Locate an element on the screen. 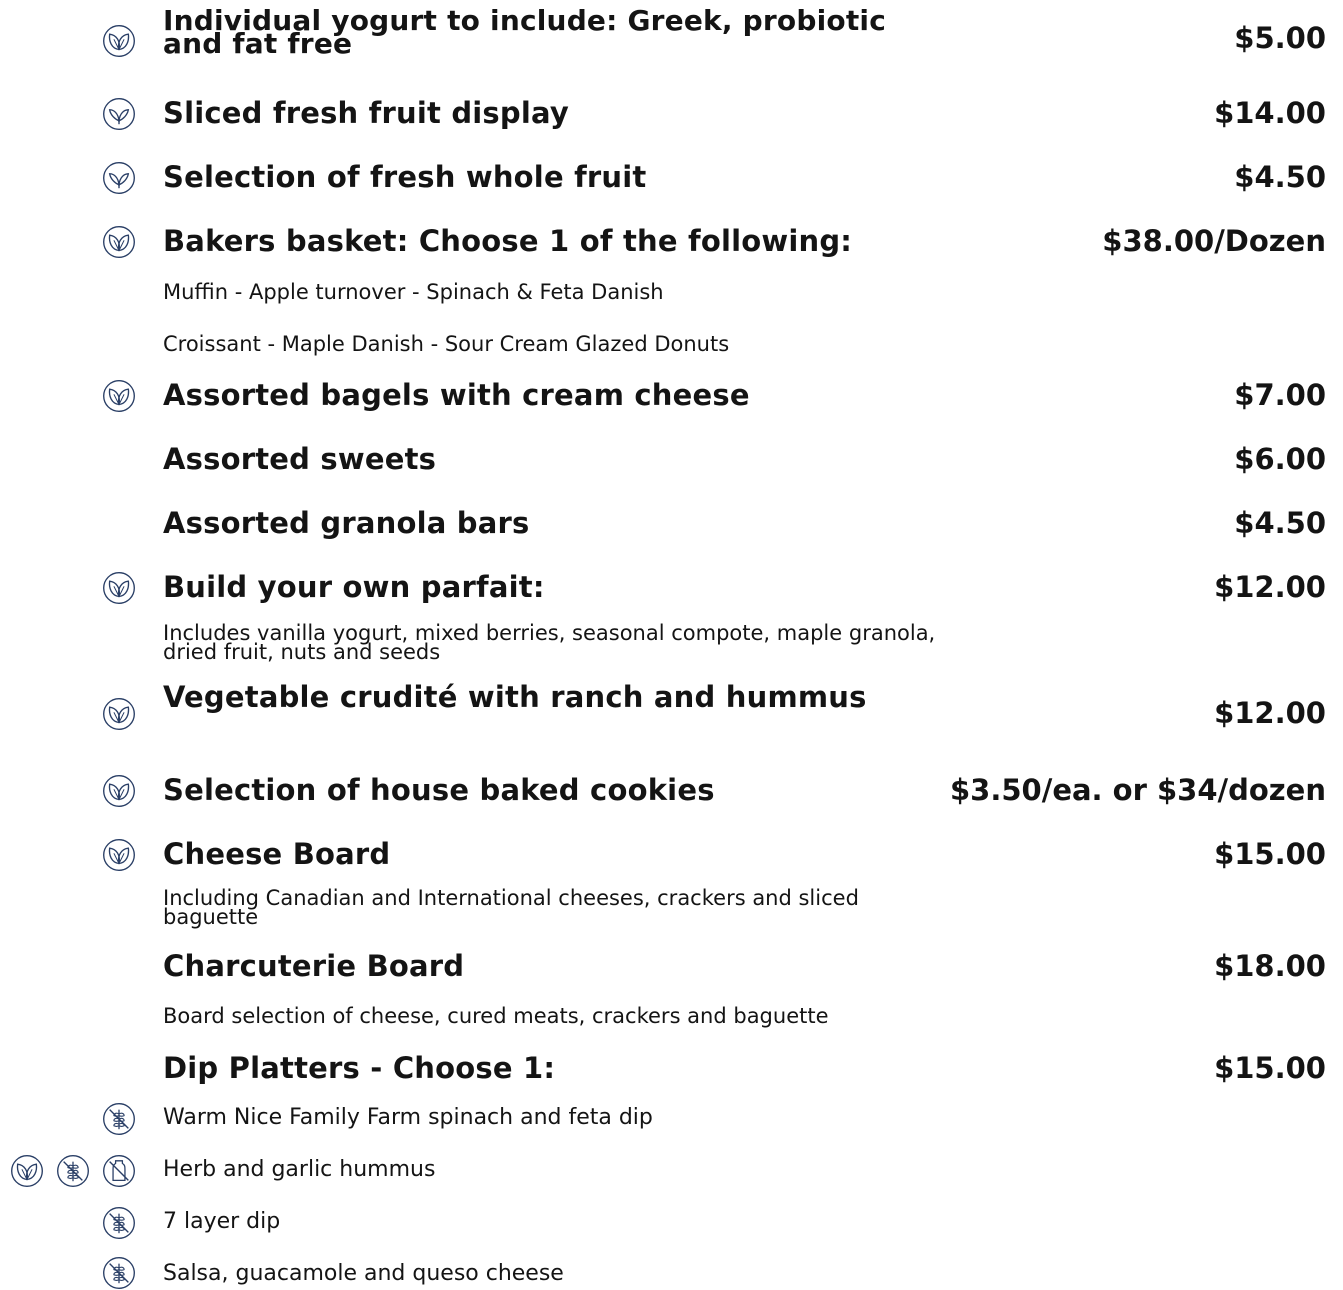 The image size is (1343, 1290). item-name: Sliced fresh fruit display is located at coordinates (366, 113).